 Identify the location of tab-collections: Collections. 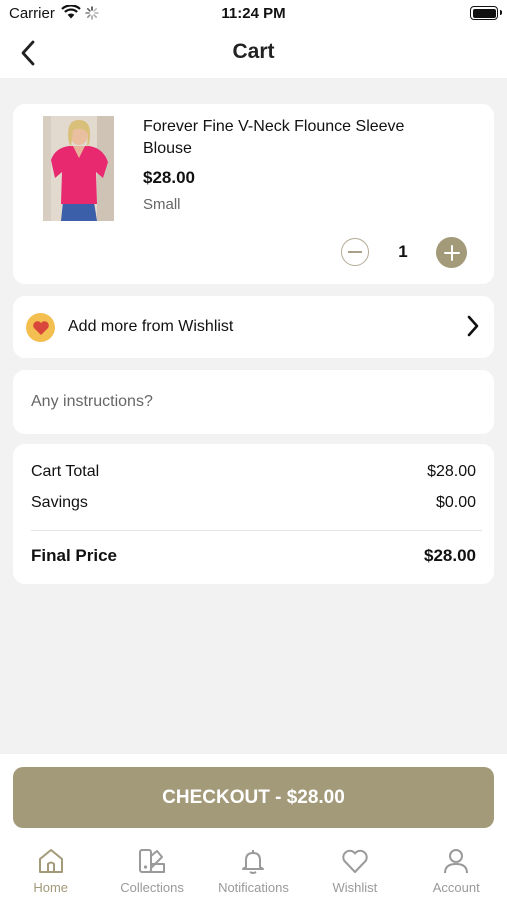
(151, 867).